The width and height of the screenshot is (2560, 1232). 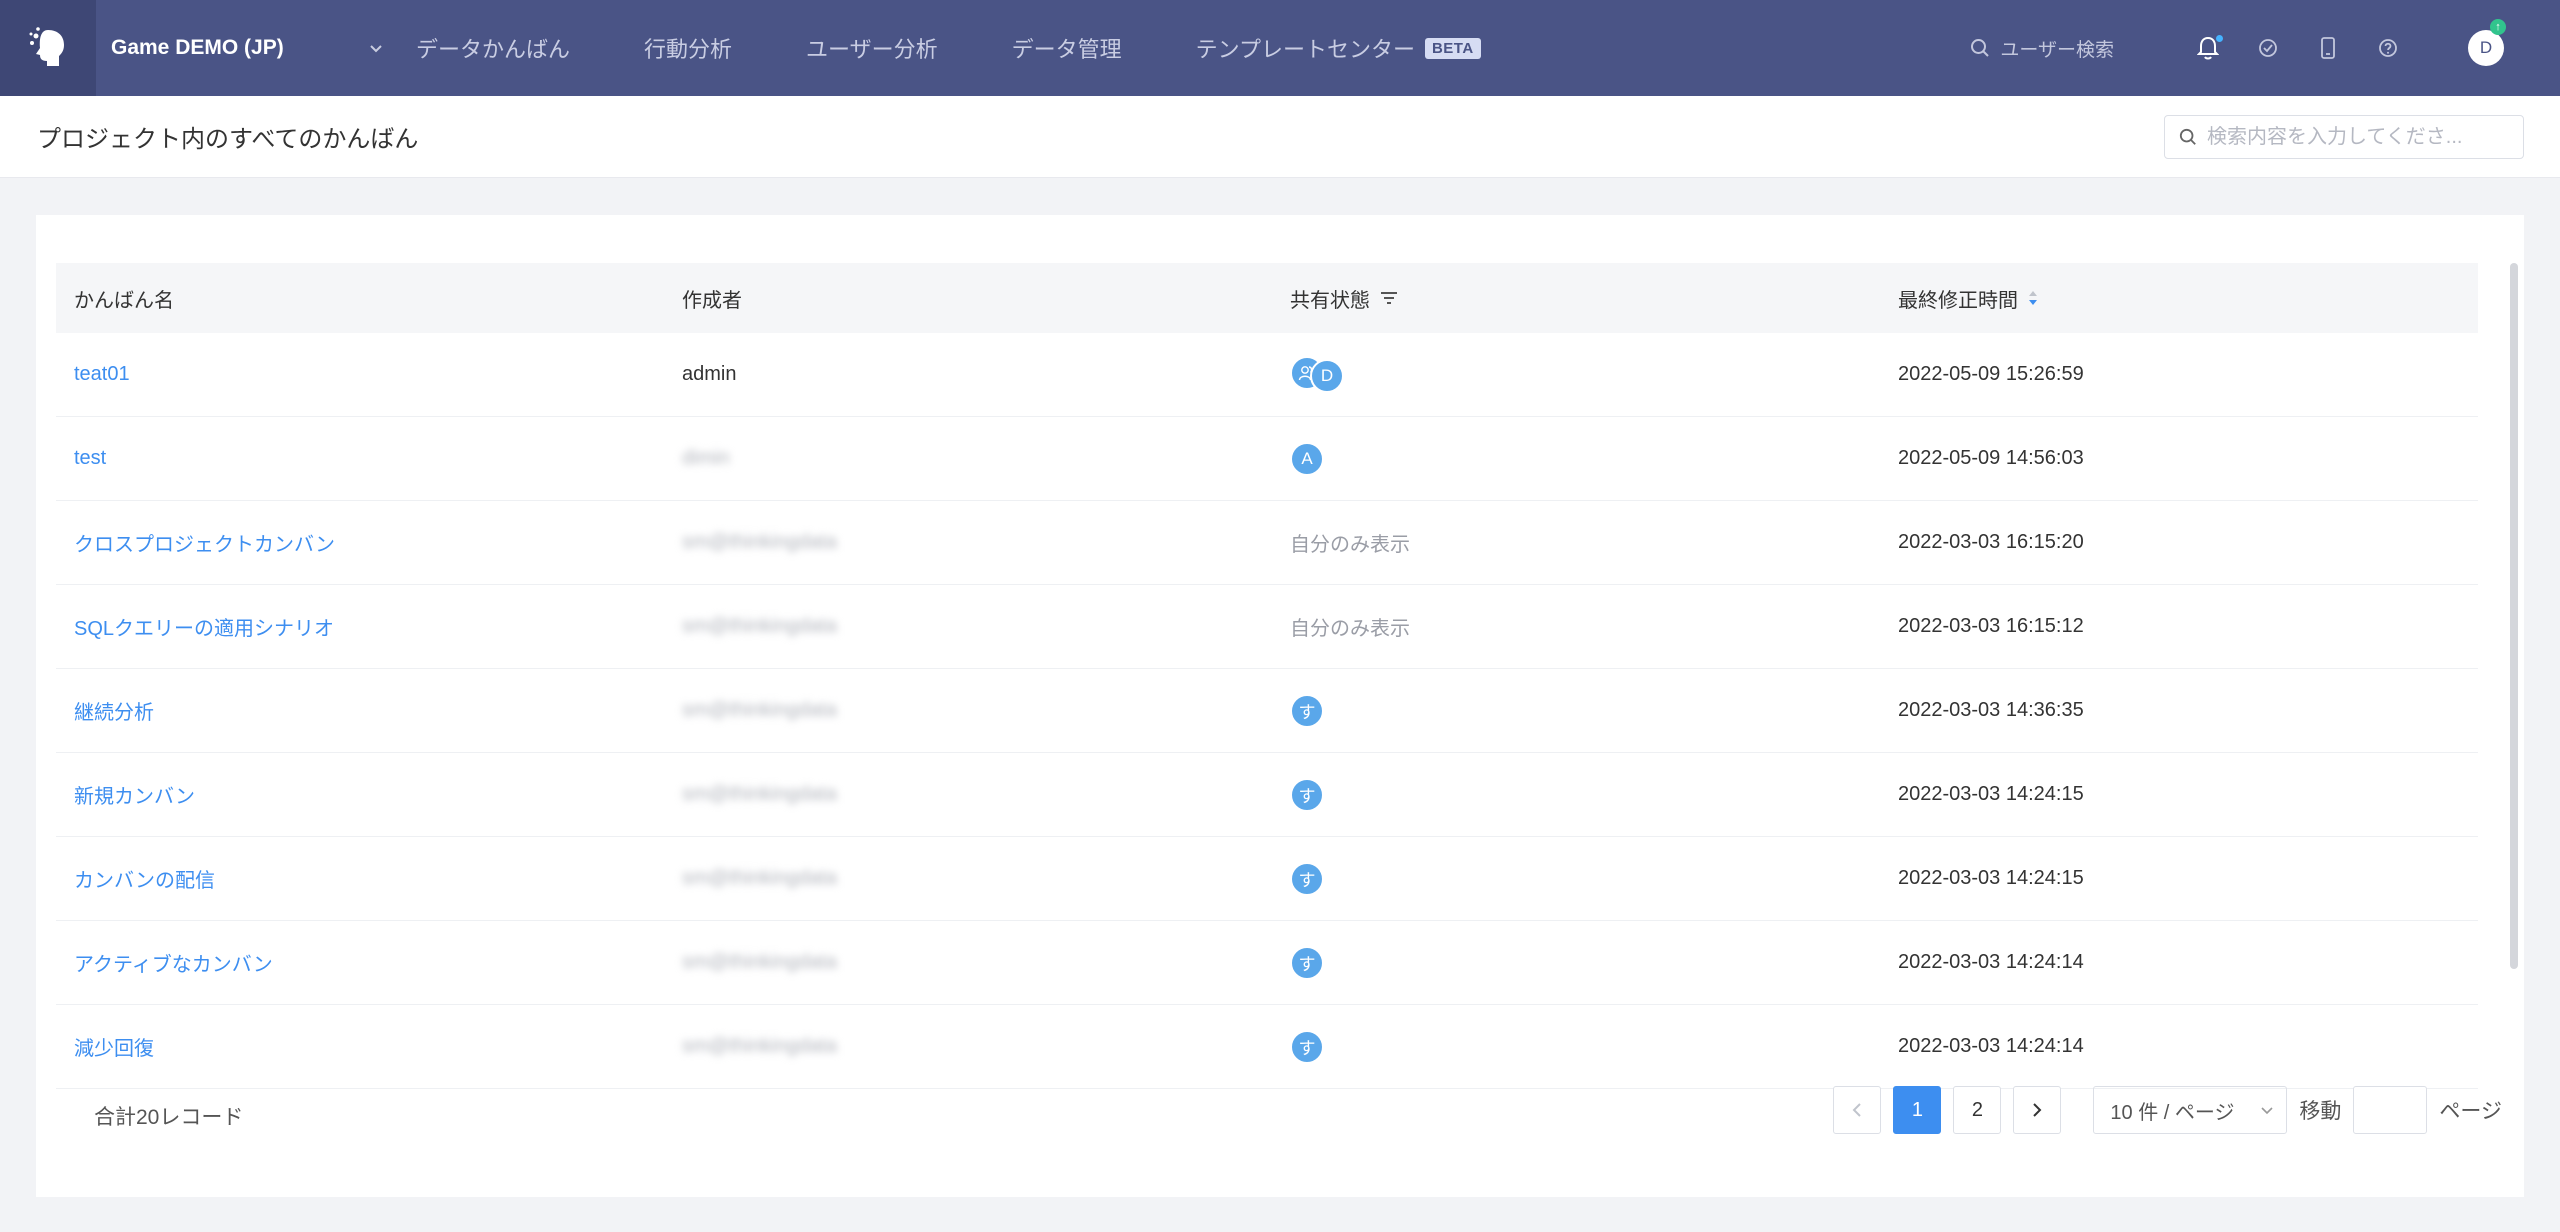 I want to click on help-icon, so click(x=2388, y=48).